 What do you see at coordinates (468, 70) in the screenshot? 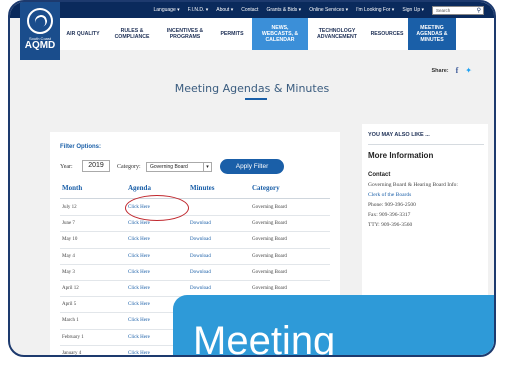
I see `twitter-icon: ✦` at bounding box center [468, 70].